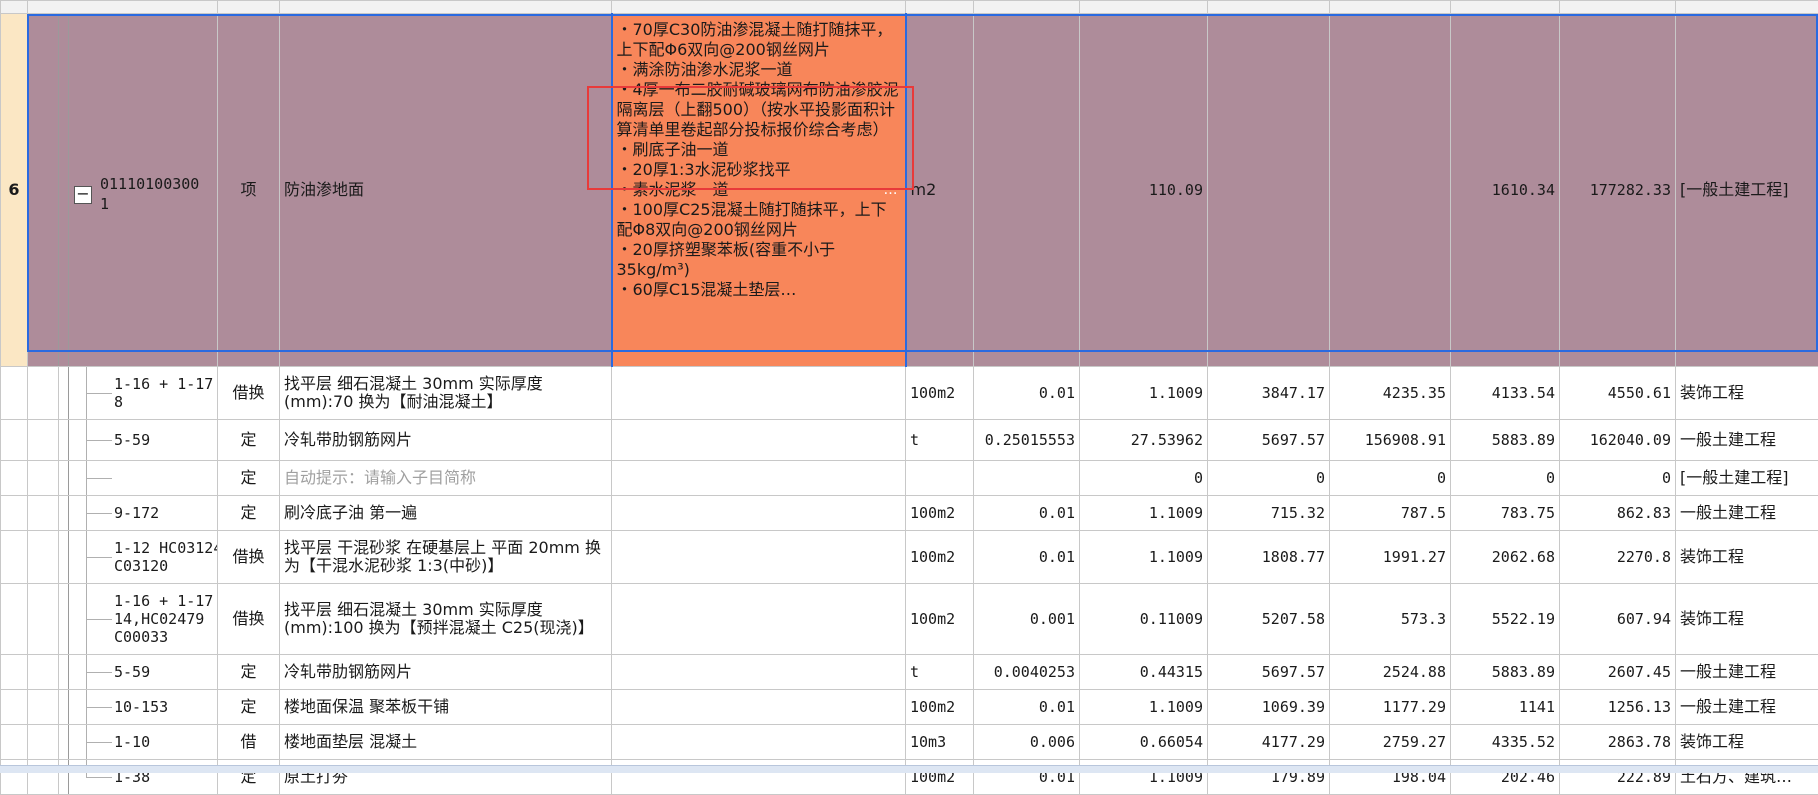 This screenshot has height=795, width=1818. What do you see at coordinates (1027, 742) in the screenshot?
I see `quota-content: 0.006` at bounding box center [1027, 742].